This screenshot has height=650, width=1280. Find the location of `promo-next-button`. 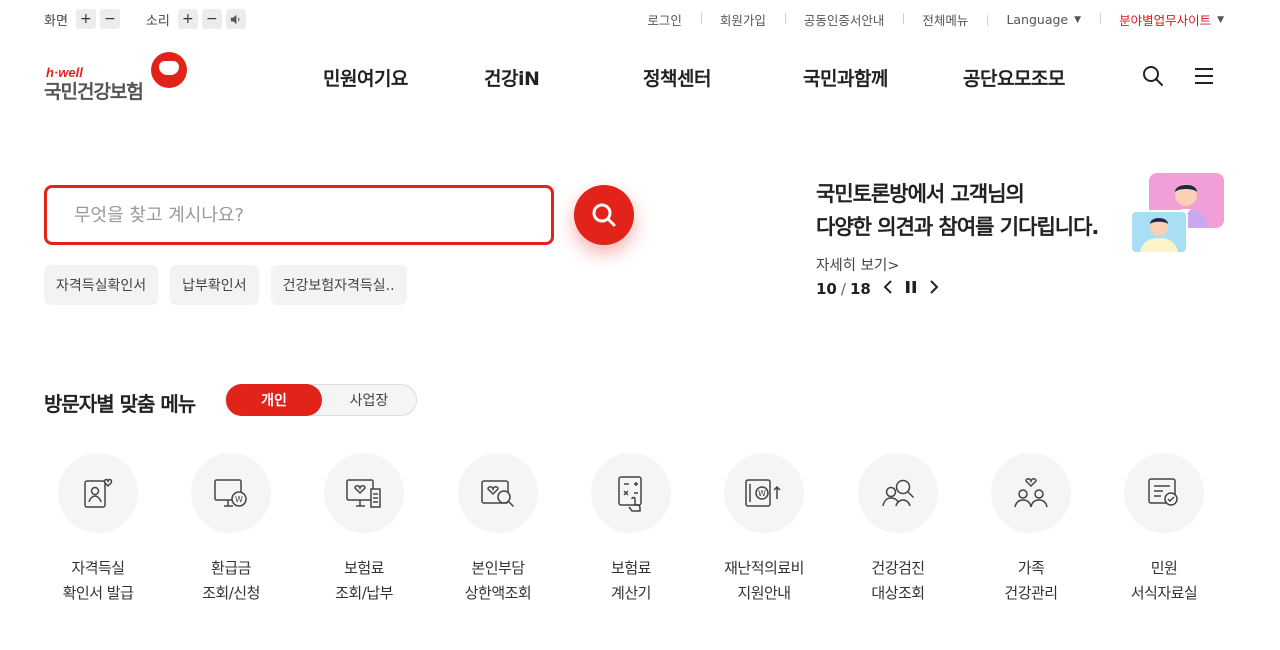

promo-next-button is located at coordinates (934, 288).